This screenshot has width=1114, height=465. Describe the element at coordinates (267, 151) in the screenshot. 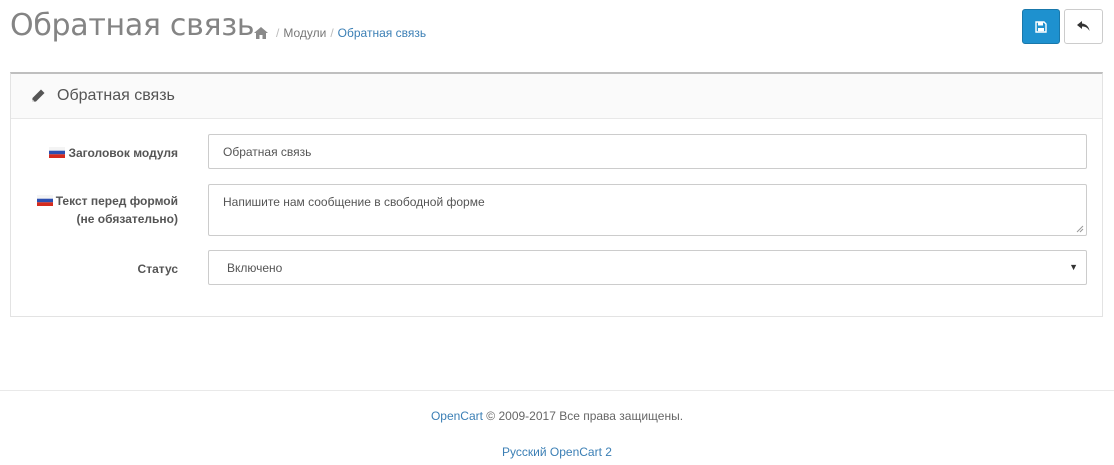

I see `module-heading-value: Обратная связь` at that location.